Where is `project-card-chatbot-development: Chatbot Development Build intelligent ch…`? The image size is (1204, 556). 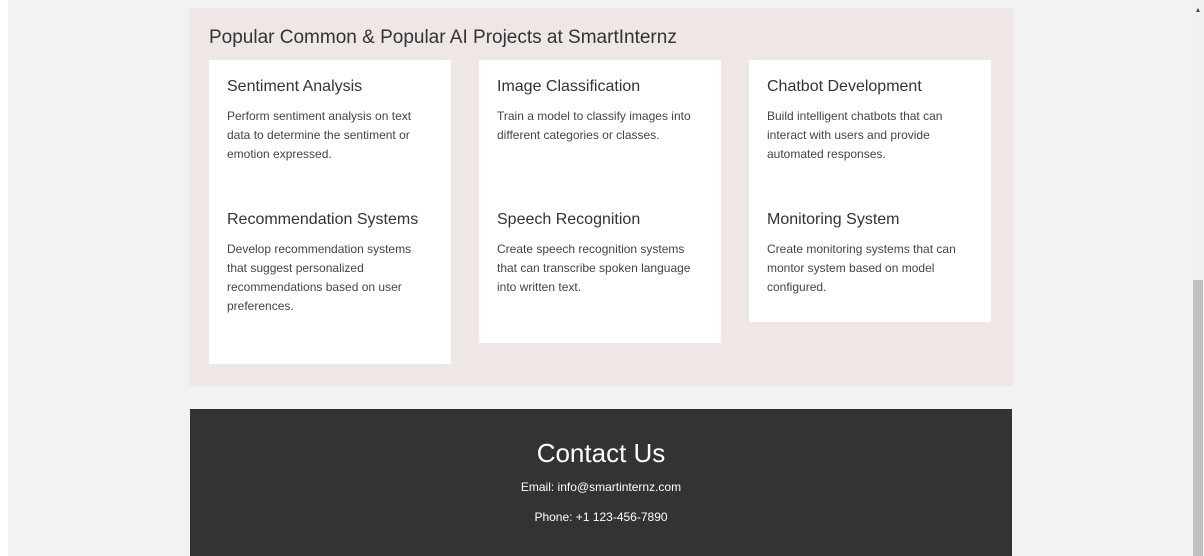 project-card-chatbot-development: Chatbot Development Build intelligent ch… is located at coordinates (870, 126).